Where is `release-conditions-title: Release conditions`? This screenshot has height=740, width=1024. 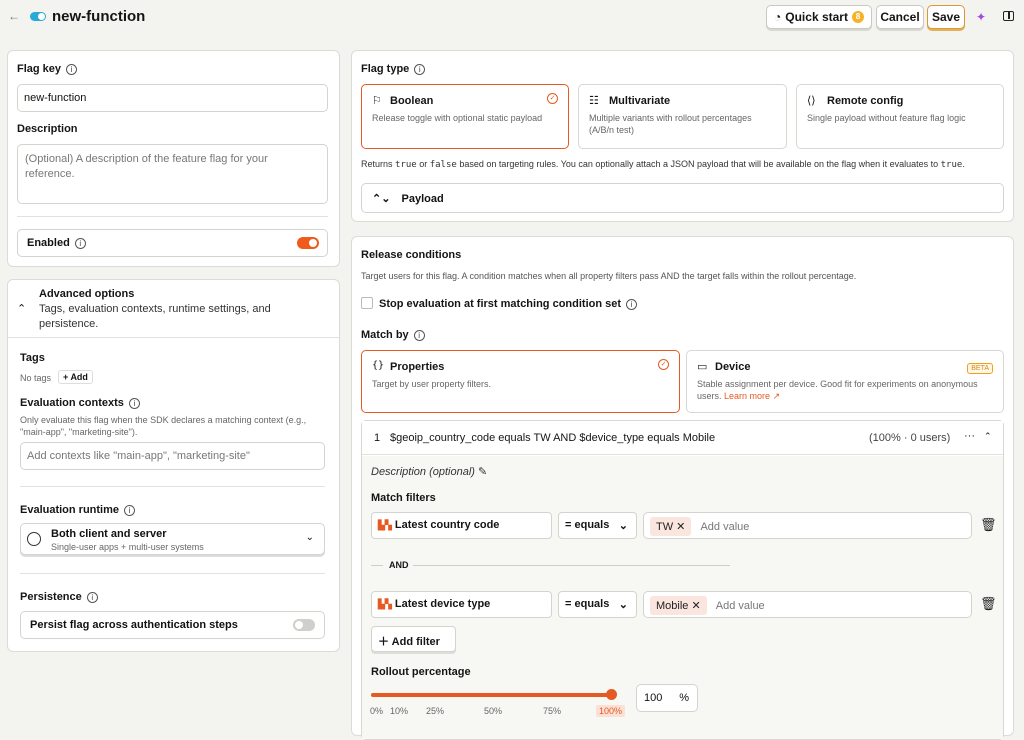 release-conditions-title: Release conditions is located at coordinates (411, 255).